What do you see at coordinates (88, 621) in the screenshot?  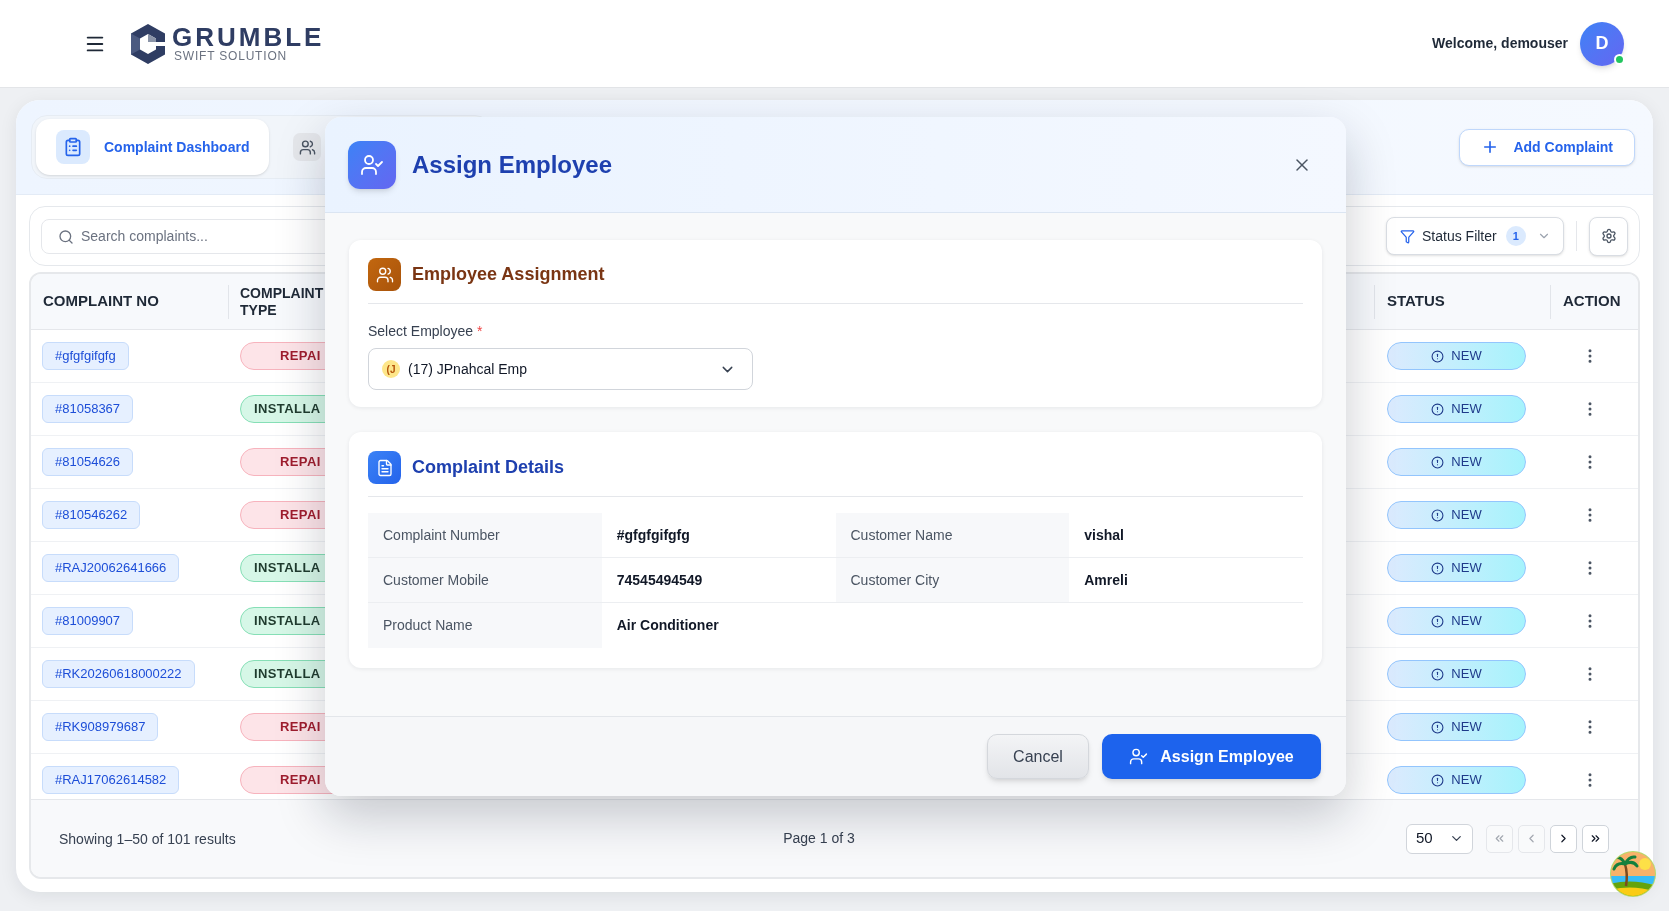 I see `complaint-number-tag: #81009907` at bounding box center [88, 621].